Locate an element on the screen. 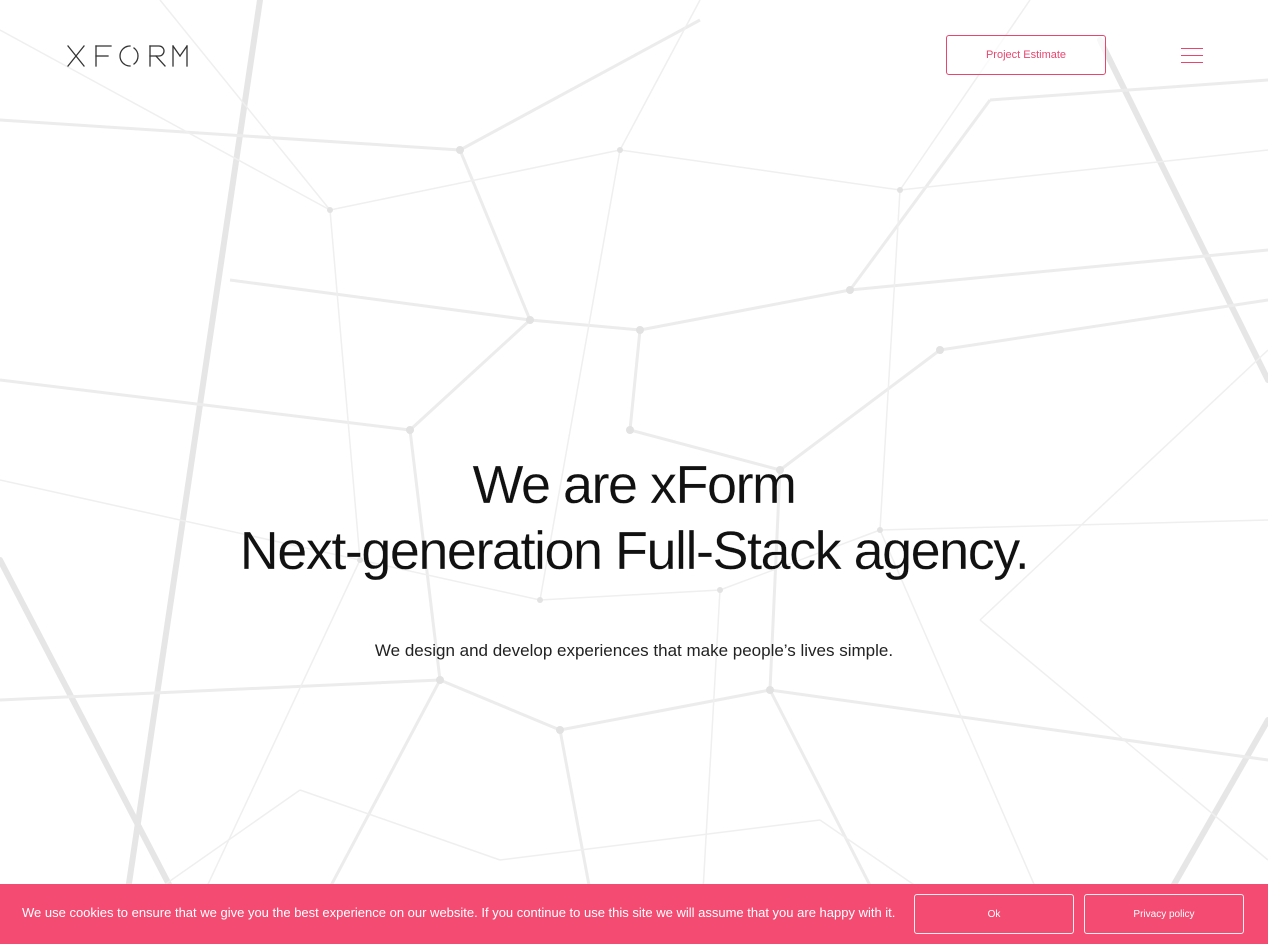  project-estimate-button: Project Estimate is located at coordinates (1026, 55).